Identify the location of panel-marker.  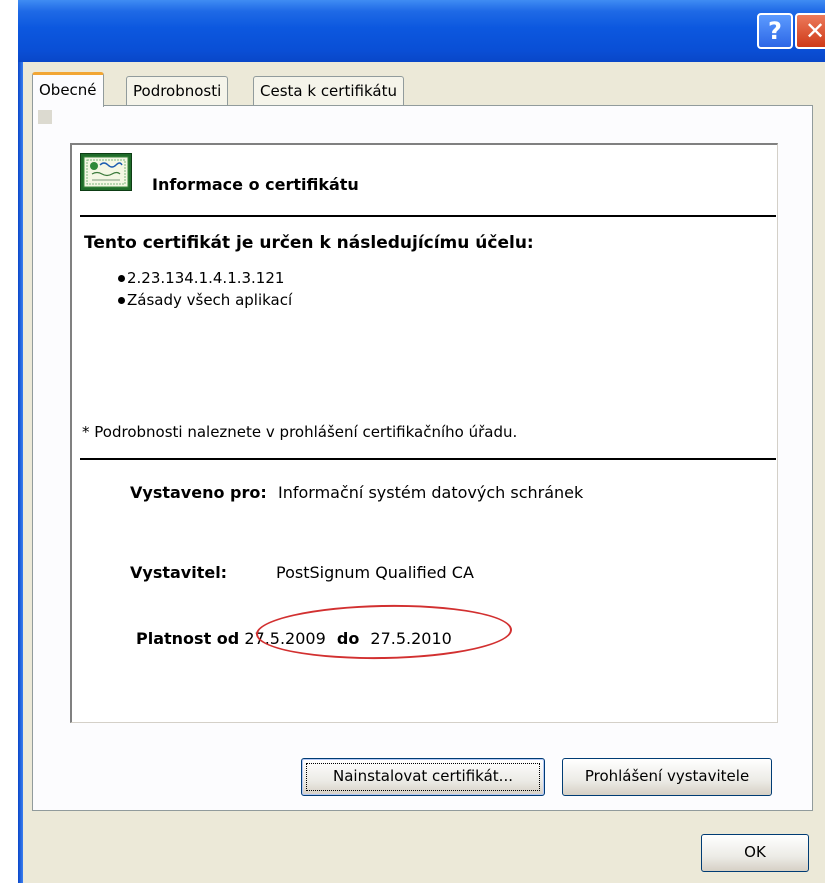
(45, 117).